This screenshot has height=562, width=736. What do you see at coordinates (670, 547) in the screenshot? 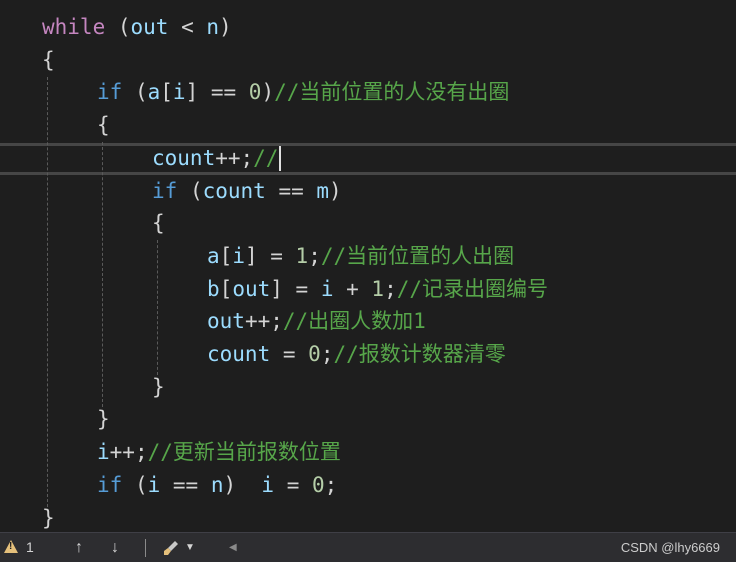
I see `watermark: CSDN @lhy6669` at bounding box center [670, 547].